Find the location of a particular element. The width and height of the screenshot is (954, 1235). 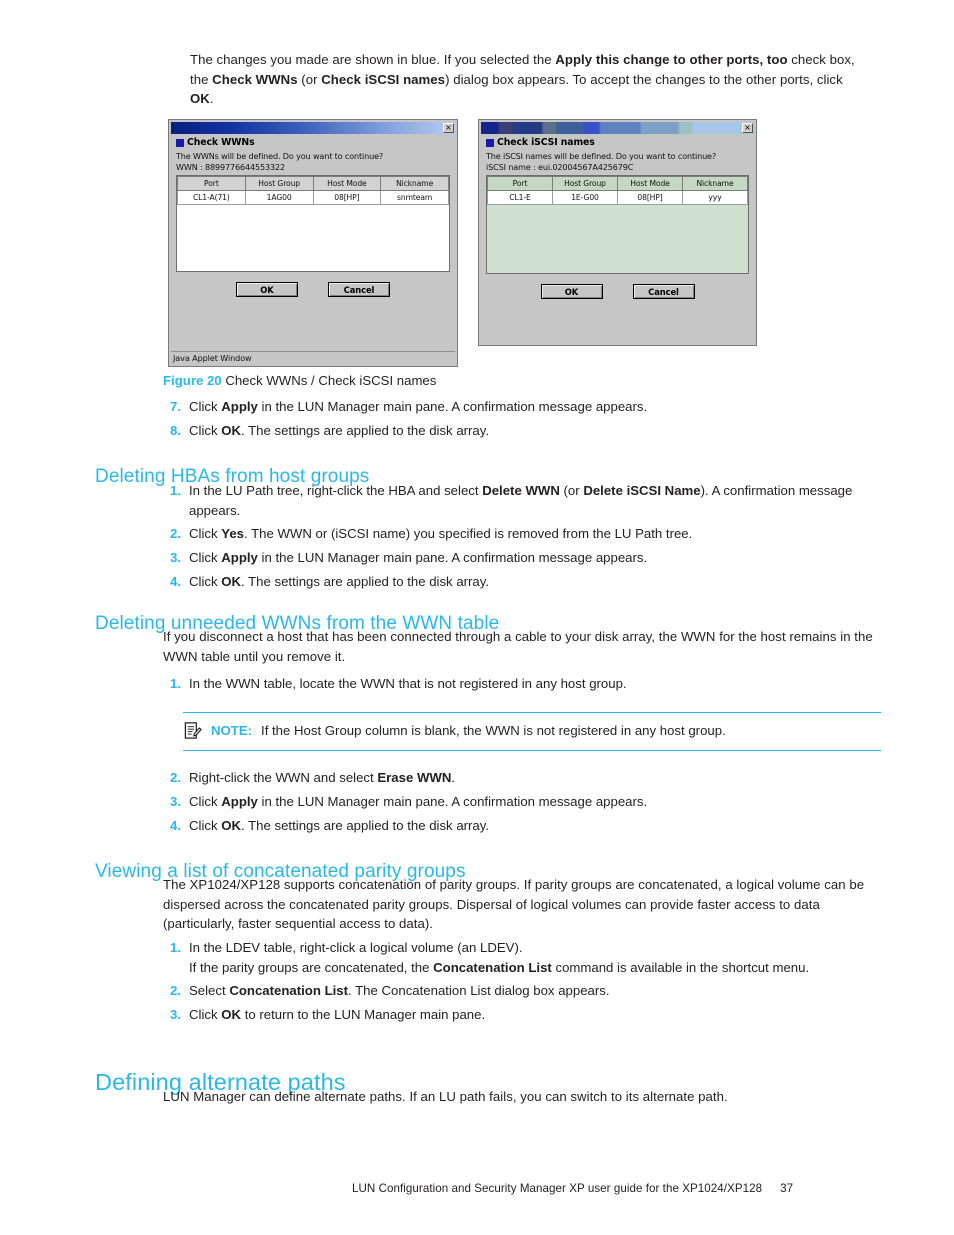

java-applet-status-bar: Java Applet Window is located at coordinates (313, 357).